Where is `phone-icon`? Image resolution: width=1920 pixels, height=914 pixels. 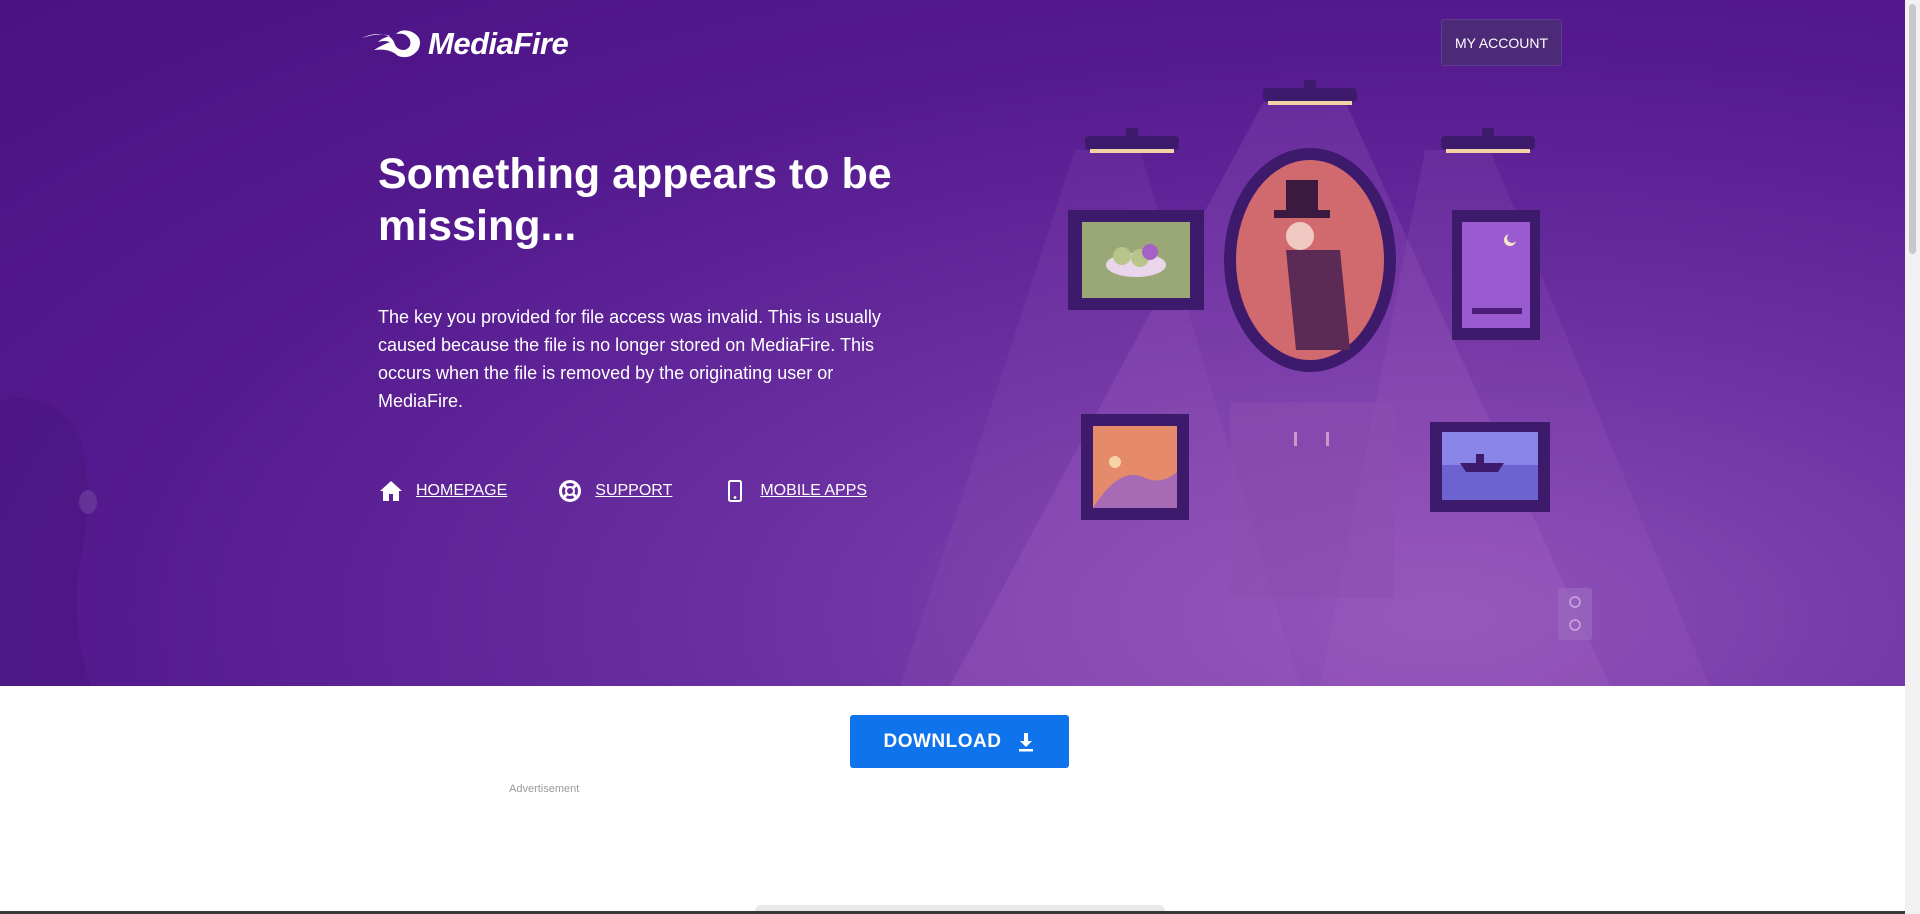 phone-icon is located at coordinates (735, 491).